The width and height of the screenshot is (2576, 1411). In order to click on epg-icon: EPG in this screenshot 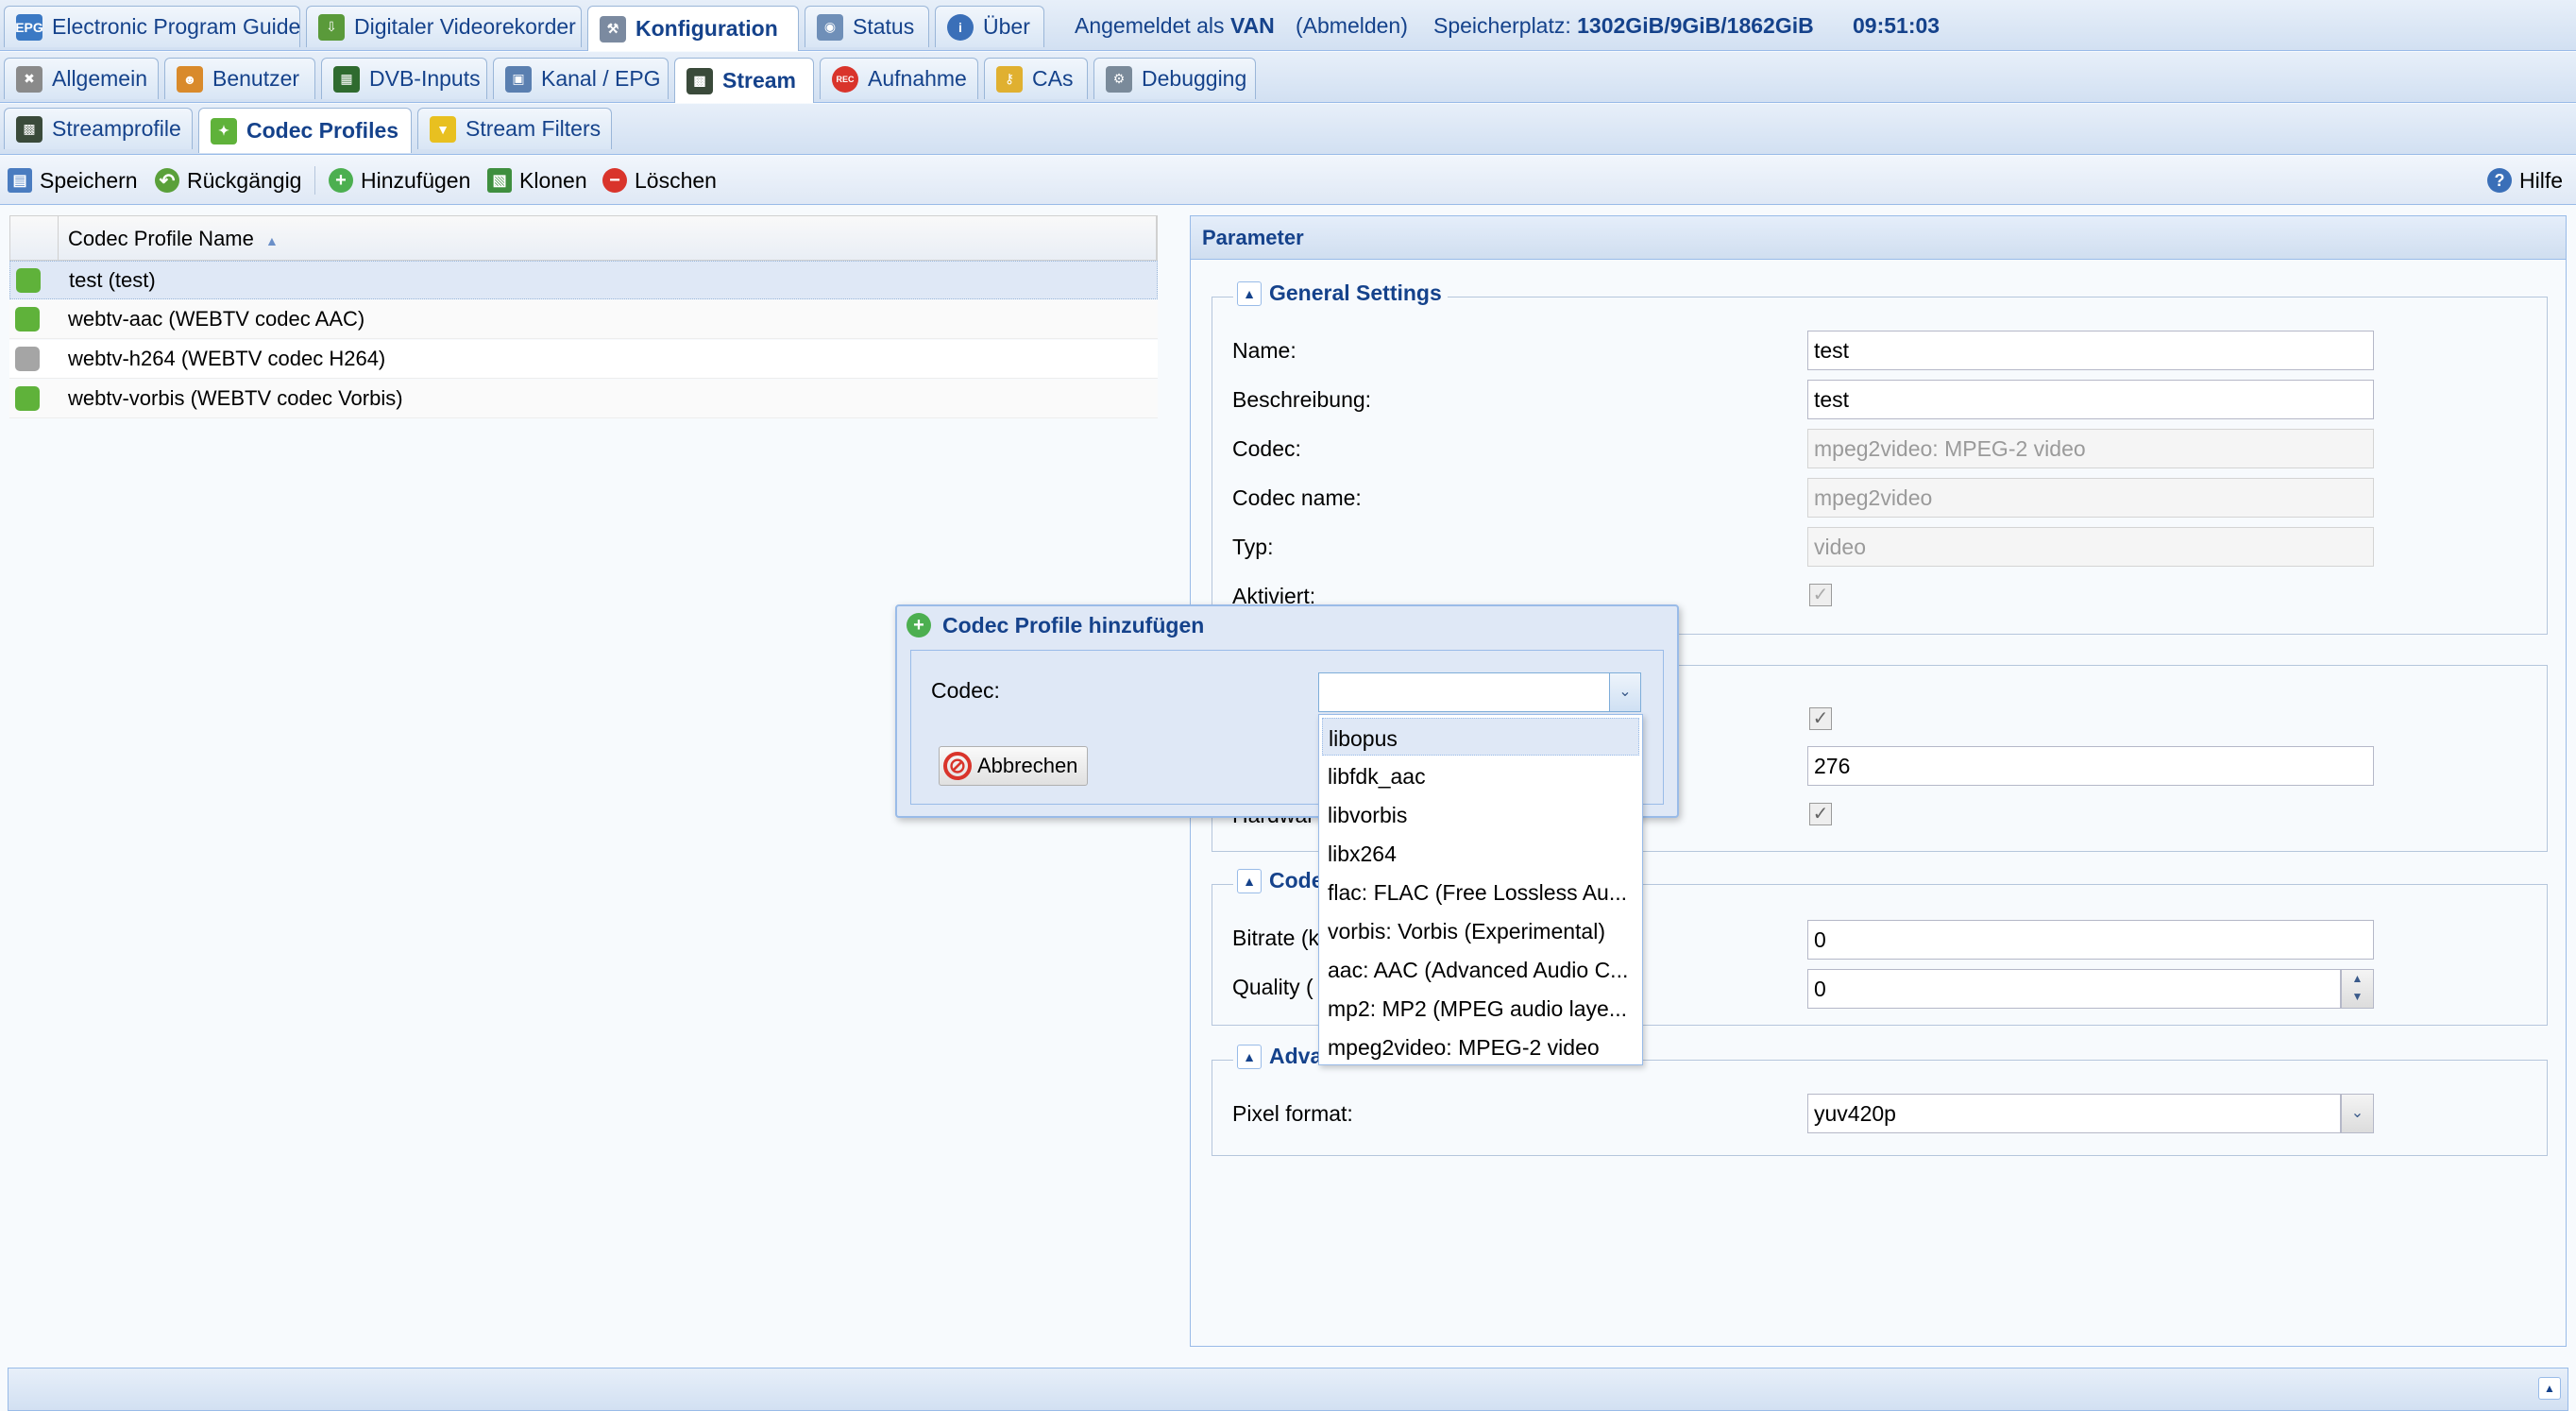, I will do `click(29, 27)`.